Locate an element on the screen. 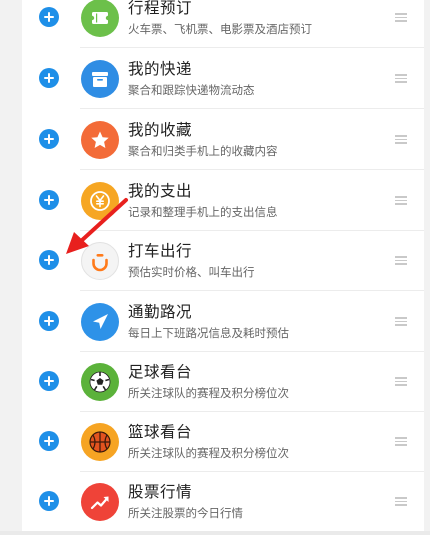 Image resolution: width=430 pixels, height=535 pixels. service-subtitle: 每日上下班路况信息及耗时预估 is located at coordinates (208, 333).